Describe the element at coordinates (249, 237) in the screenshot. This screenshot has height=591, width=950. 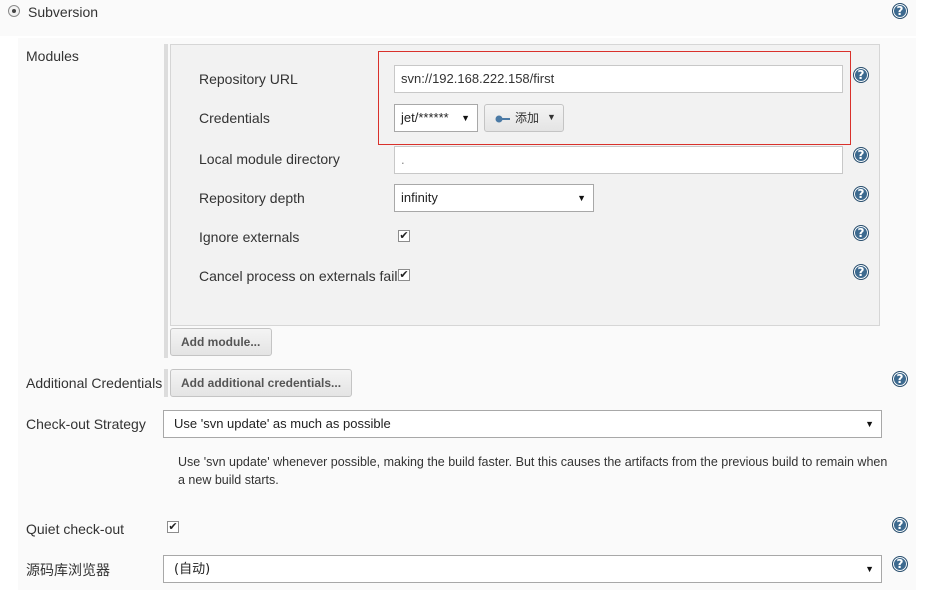
I see `ignore-externals-label: Ignore externals` at that location.